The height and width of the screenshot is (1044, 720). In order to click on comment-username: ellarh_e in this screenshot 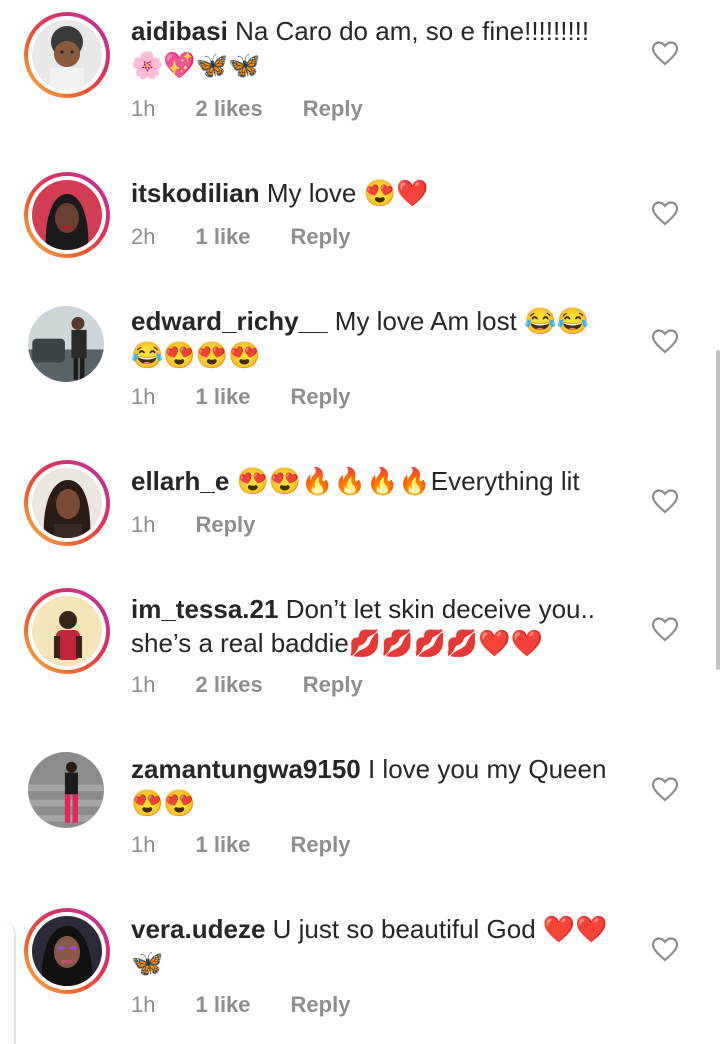, I will do `click(180, 481)`.